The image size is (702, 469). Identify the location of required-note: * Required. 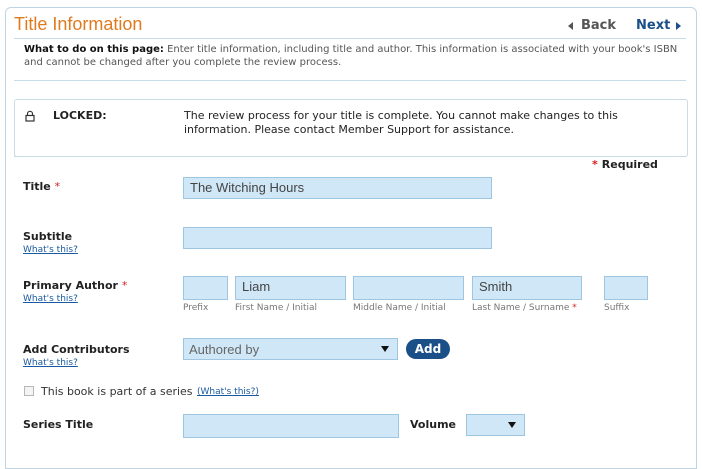
(625, 164).